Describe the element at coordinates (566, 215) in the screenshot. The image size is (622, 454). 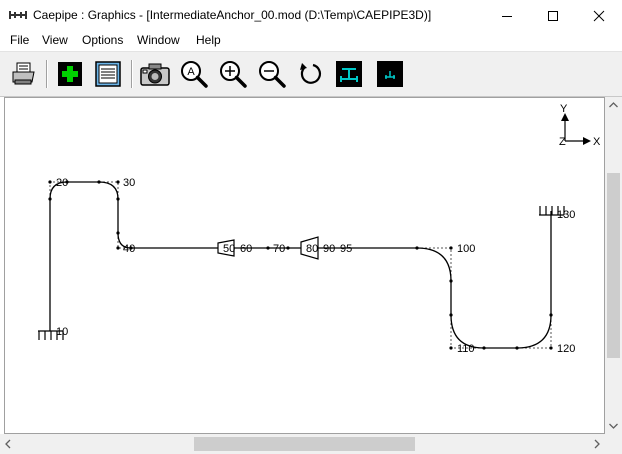
I see `node-label-130: 130` at that location.